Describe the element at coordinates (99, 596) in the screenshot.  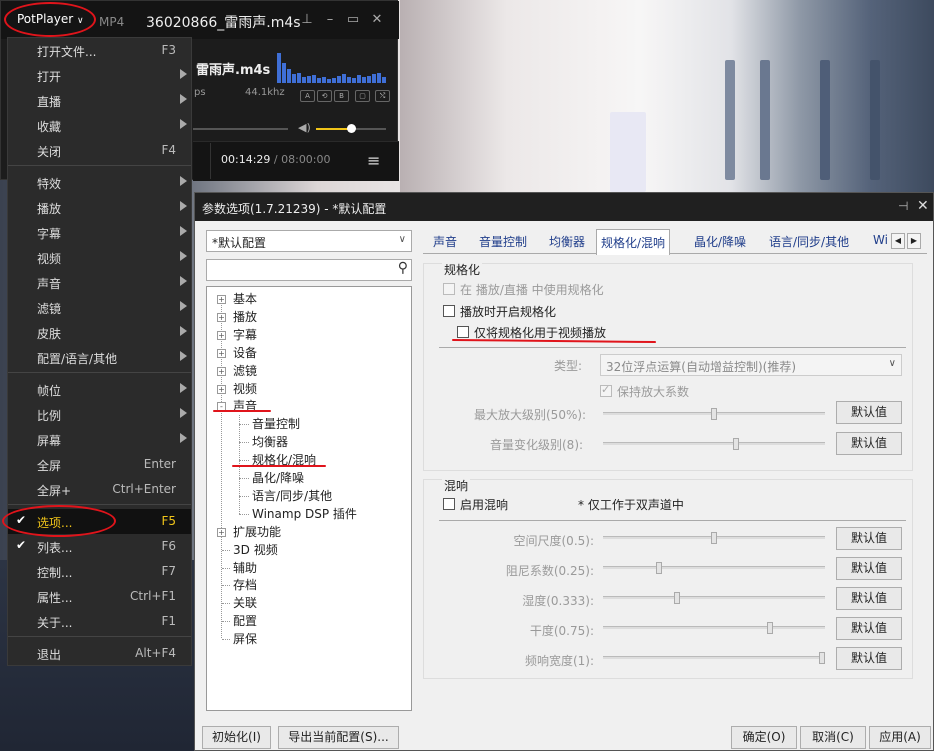
I see `menu-item: 属性... Ctrl+F1` at that location.